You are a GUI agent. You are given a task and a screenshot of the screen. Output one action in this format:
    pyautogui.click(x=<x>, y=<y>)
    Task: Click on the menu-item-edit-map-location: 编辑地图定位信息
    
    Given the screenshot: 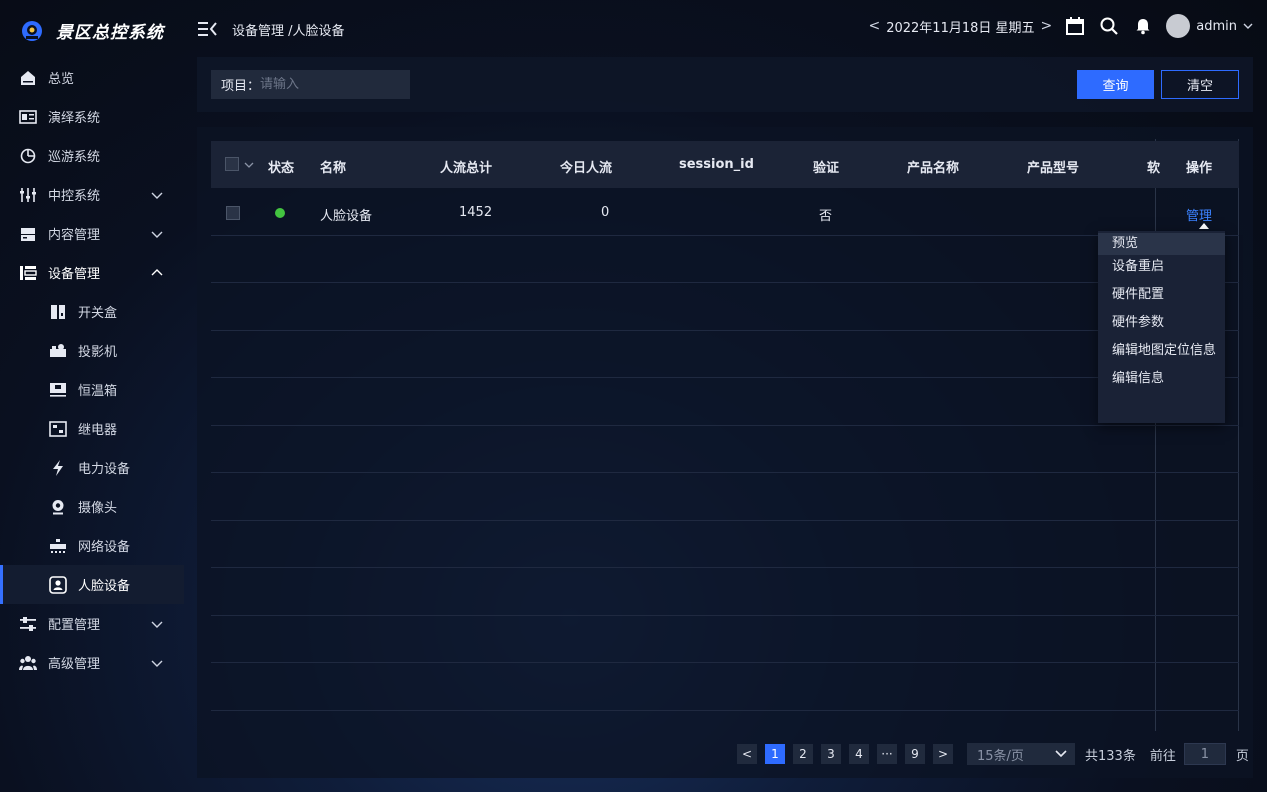 What is the action you would take?
    pyautogui.click(x=1161, y=351)
    